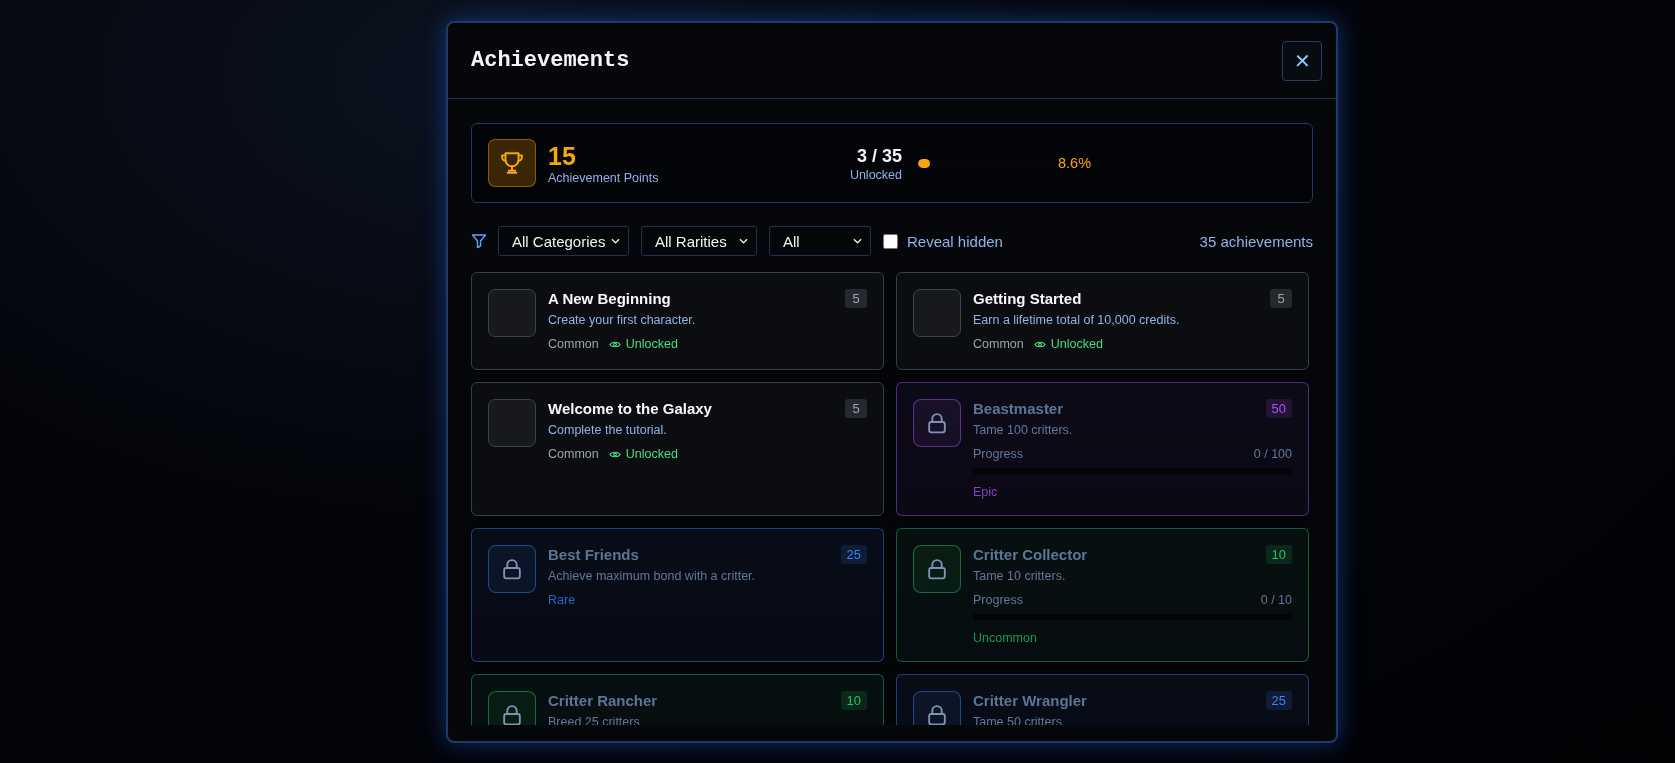 The height and width of the screenshot is (763, 1675). I want to click on achievement-card: Beastmaster 50 Tame 100 critters. Progress 0 / 100 Epic, so click(1102, 449).